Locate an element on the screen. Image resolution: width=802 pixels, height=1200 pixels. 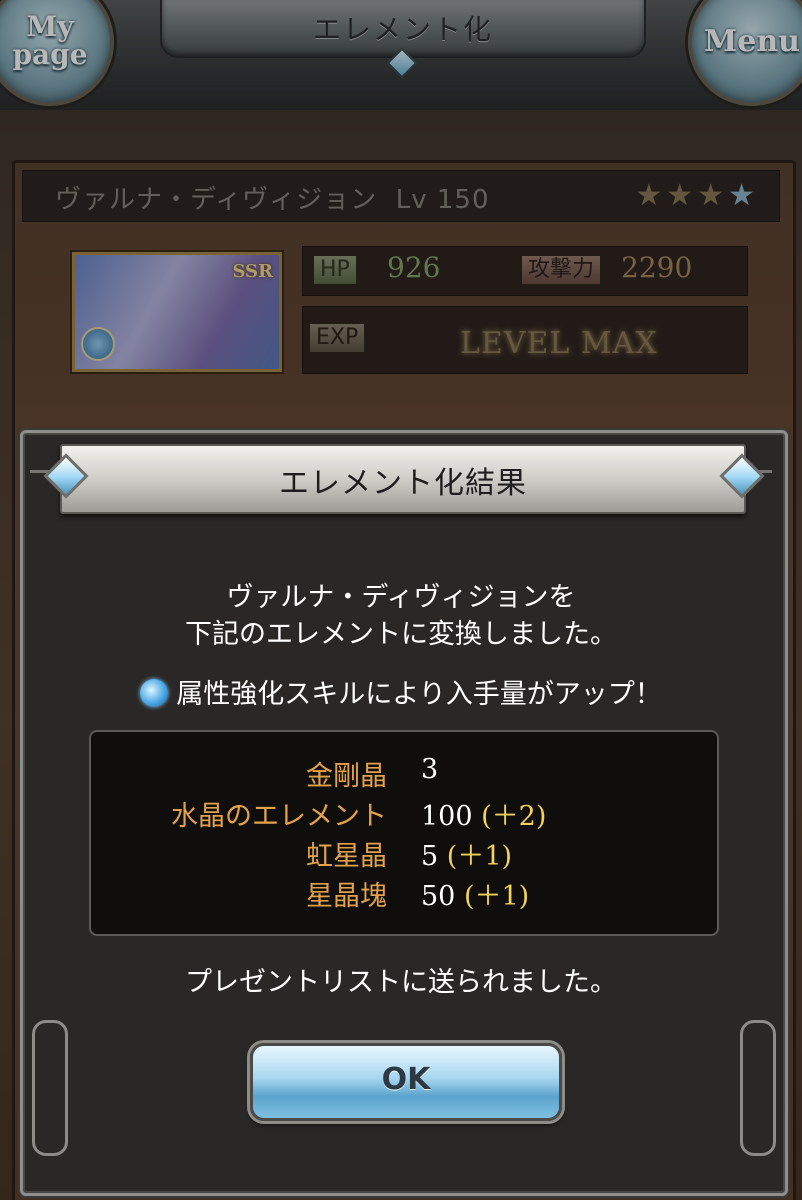
ok-button: OK is located at coordinates (406, 1082).